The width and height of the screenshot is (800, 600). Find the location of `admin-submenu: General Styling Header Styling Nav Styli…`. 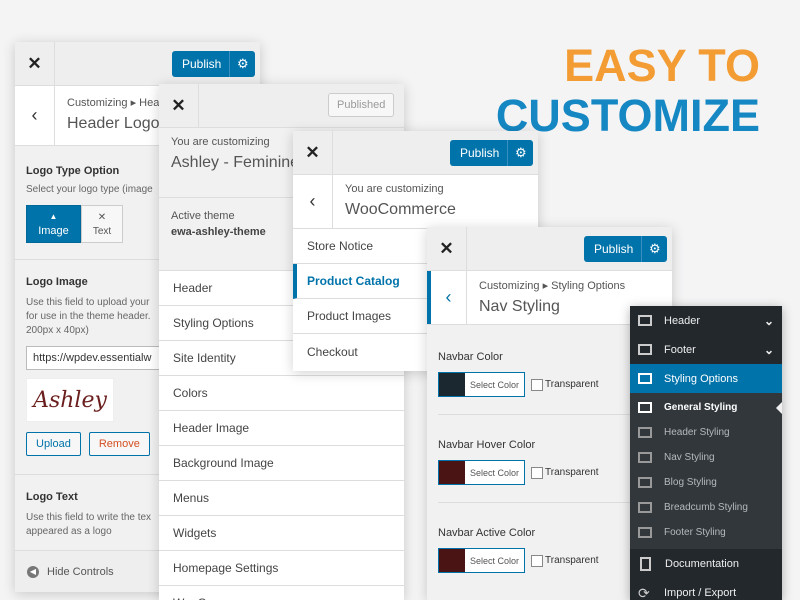

admin-submenu: General Styling Header Styling Nav Styli… is located at coordinates (706, 471).